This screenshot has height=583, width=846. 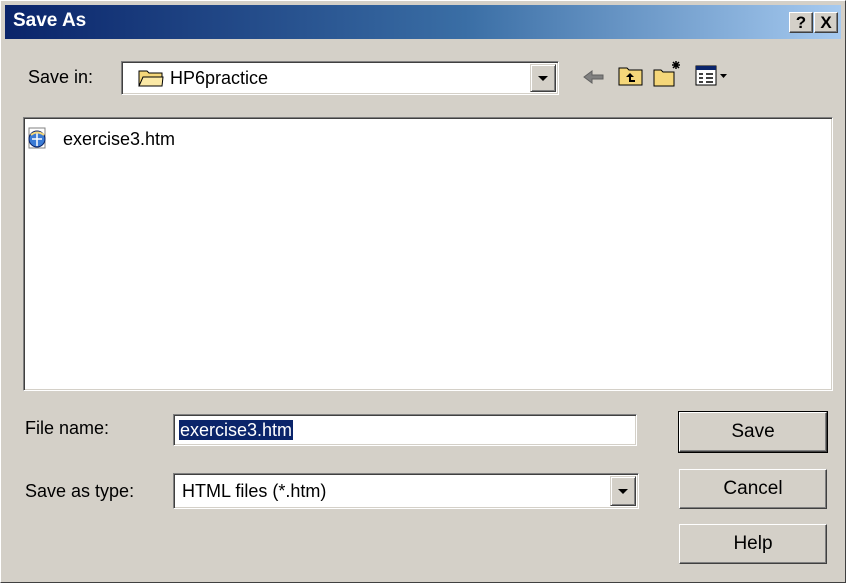 I want to click on new-folder-icon, so click(x=668, y=74).